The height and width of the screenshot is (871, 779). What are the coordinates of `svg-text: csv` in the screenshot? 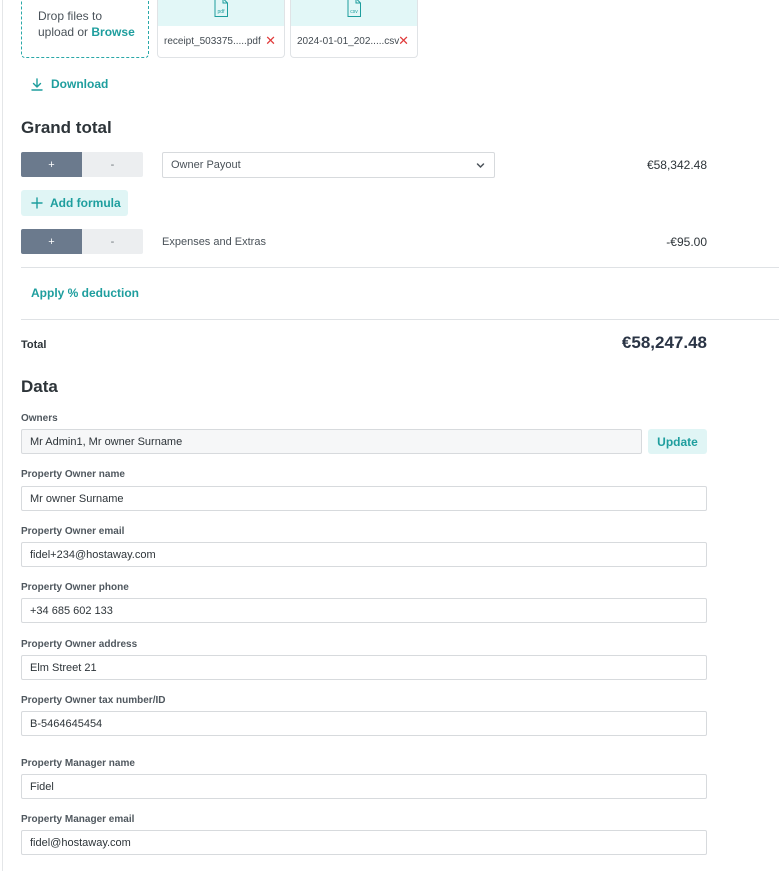 It's located at (354, 12).